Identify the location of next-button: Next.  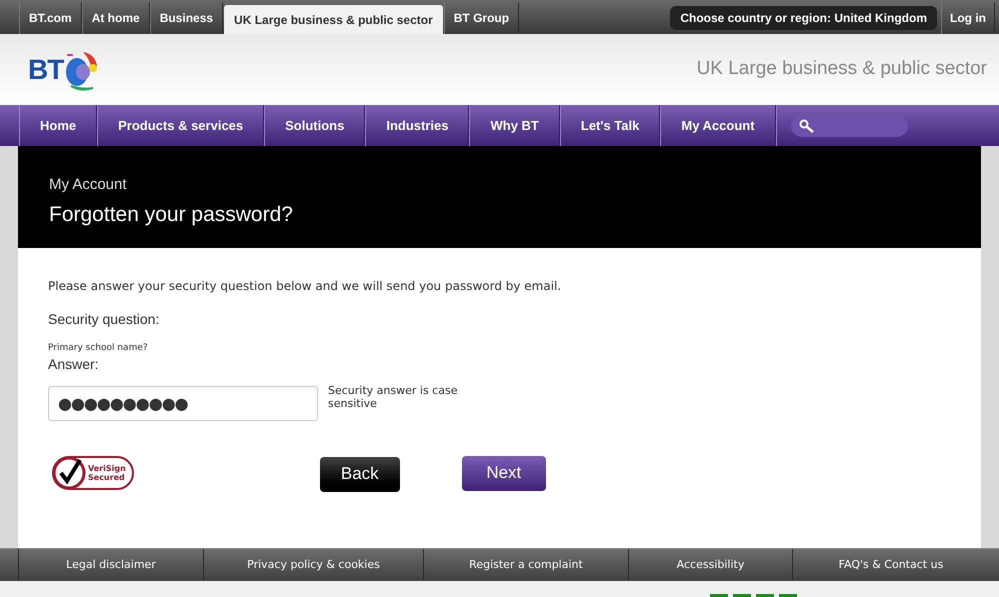
(504, 473).